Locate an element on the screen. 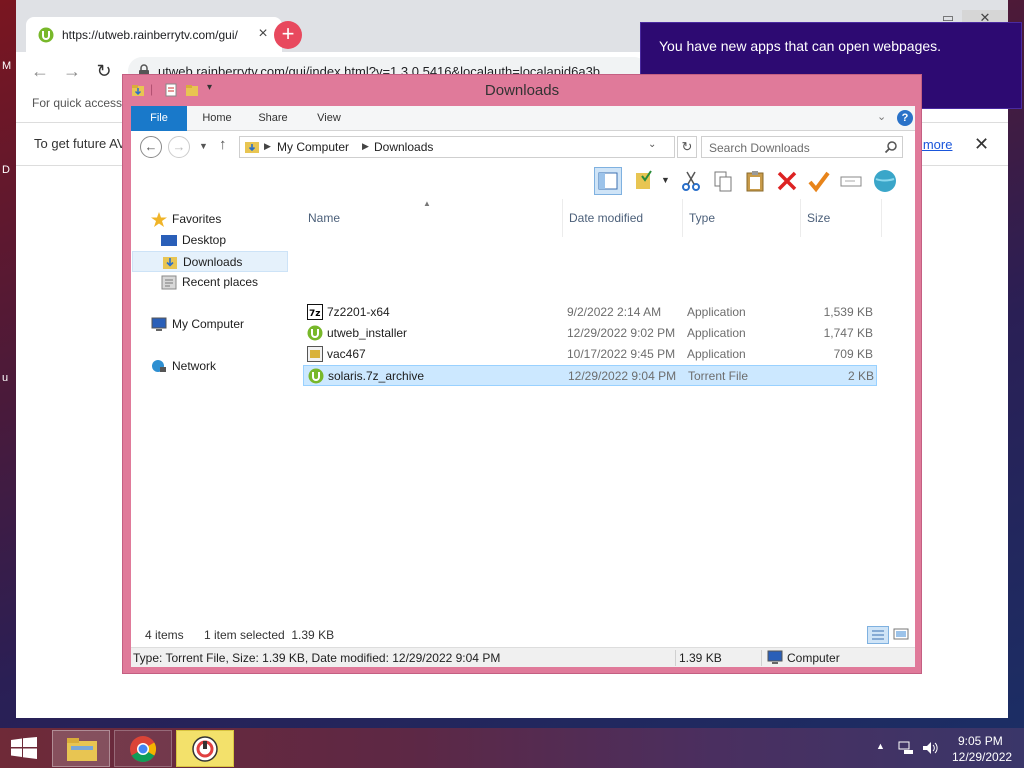 This screenshot has width=1024, height=768. toolbar-dropdown-icon: ▼ is located at coordinates (665, 180).